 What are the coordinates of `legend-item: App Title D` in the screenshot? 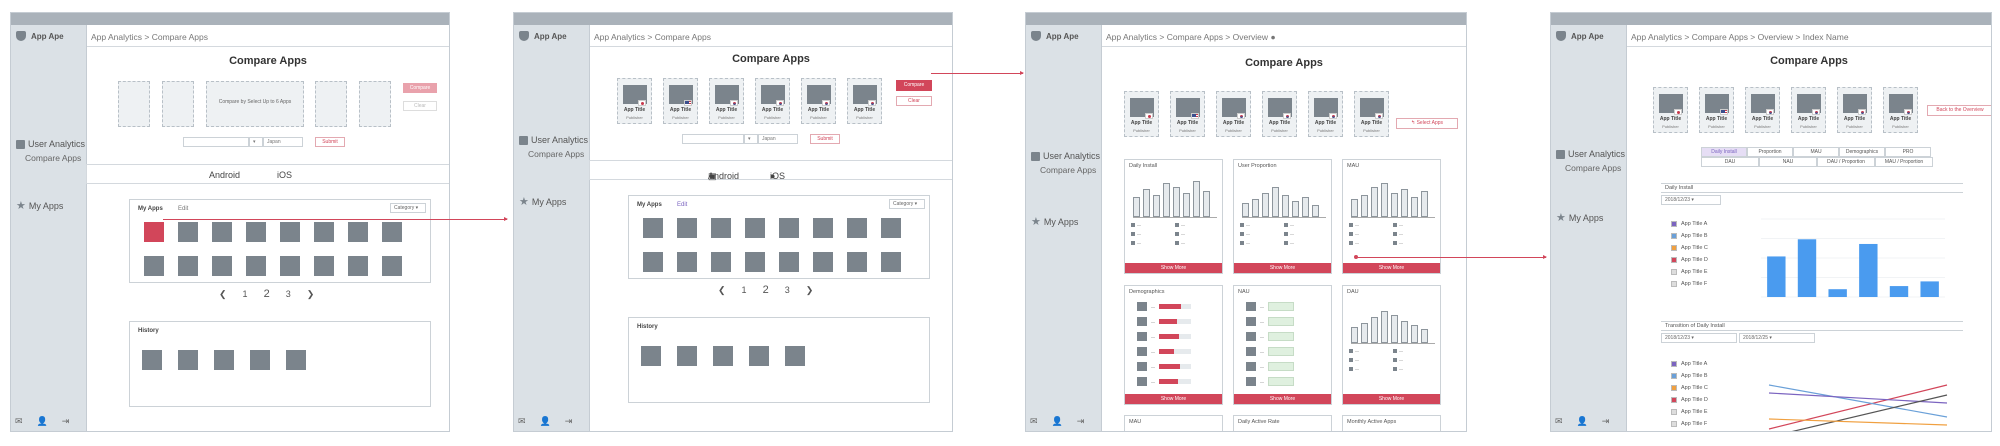 It's located at (1689, 260).